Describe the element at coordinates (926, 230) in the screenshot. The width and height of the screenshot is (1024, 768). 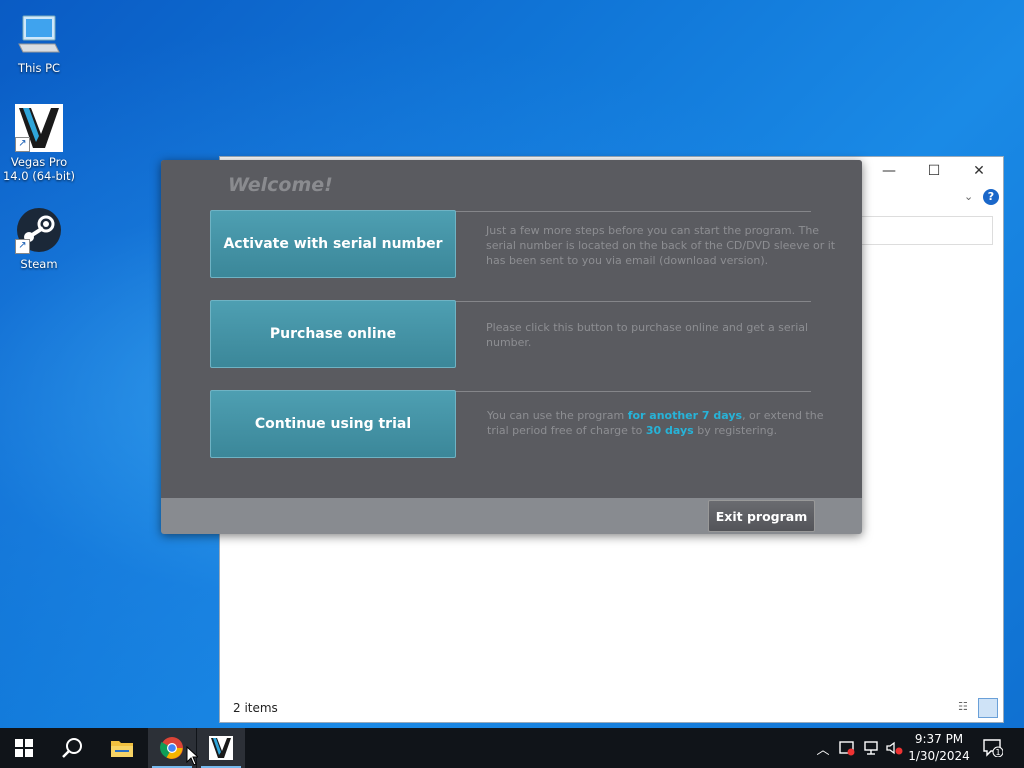
I see `search-input` at that location.